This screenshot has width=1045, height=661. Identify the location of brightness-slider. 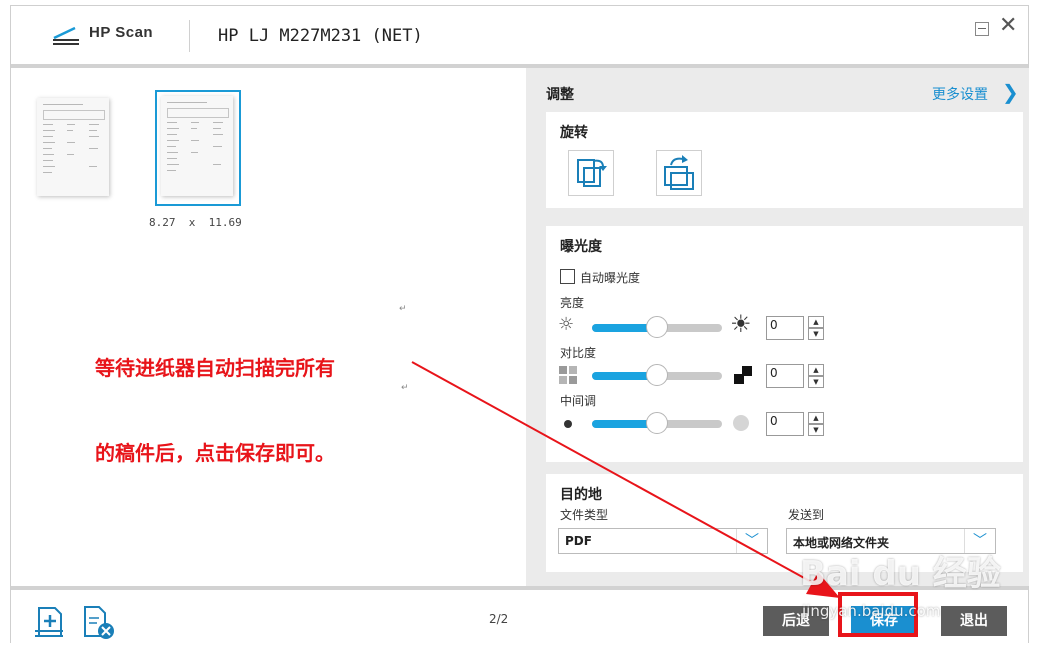
(657, 327).